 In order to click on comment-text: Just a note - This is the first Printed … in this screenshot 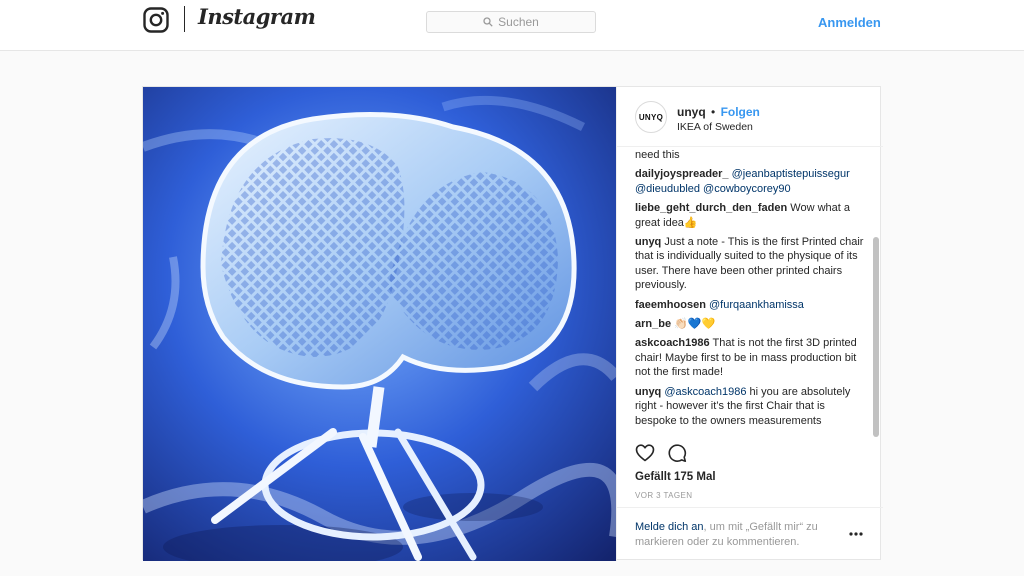, I will do `click(749, 264)`.